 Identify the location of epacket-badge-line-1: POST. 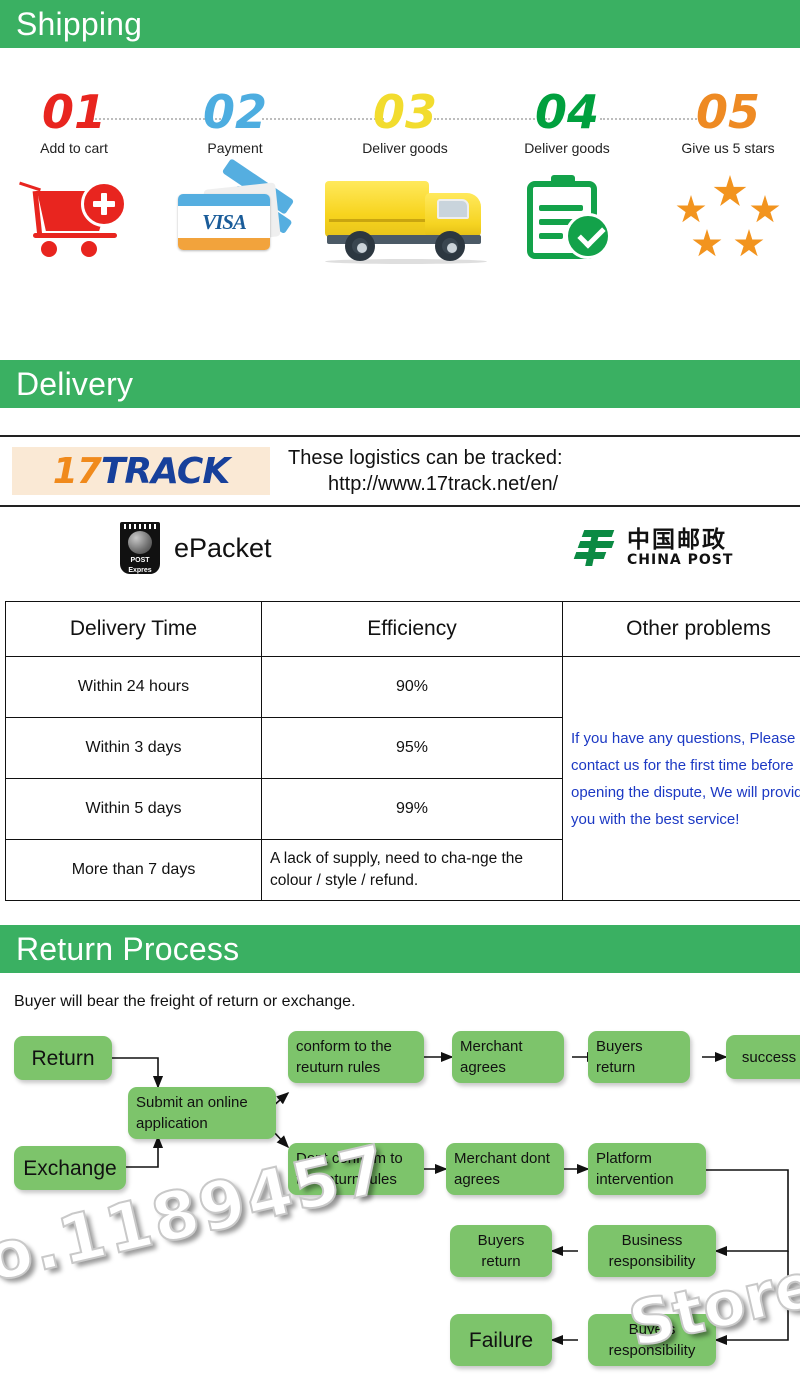
(140, 560).